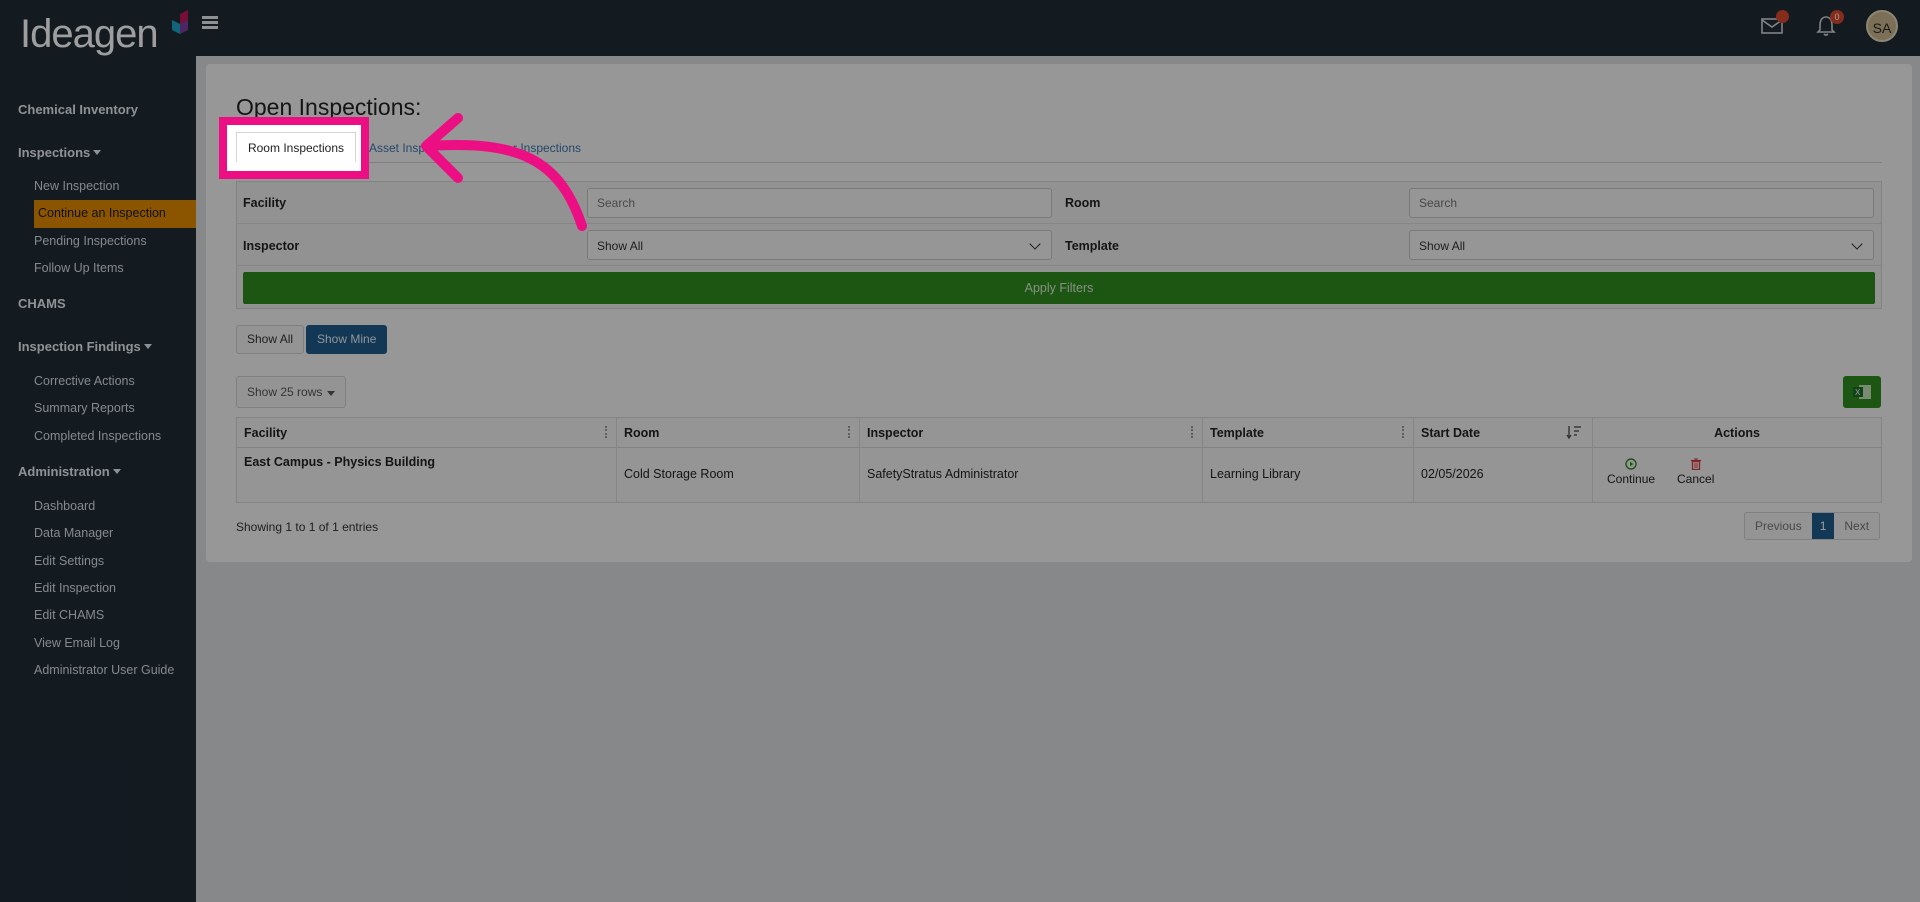  I want to click on facility-value: East Campus - Physics Building, so click(340, 462).